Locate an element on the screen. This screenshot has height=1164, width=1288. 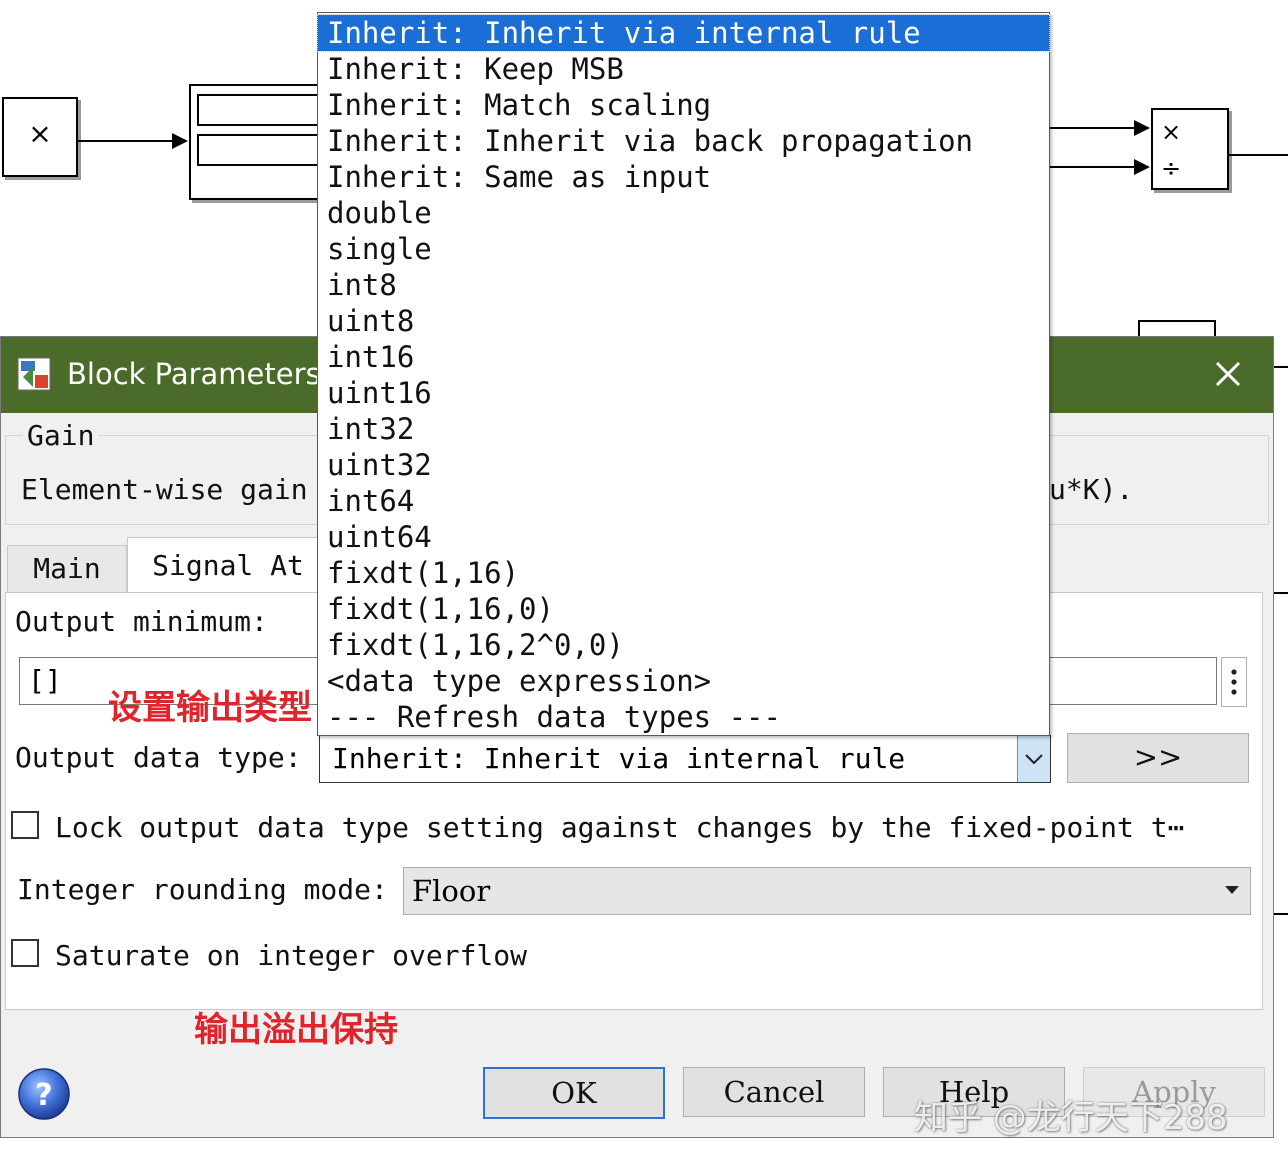
selector-block is located at coordinates (261, 142).